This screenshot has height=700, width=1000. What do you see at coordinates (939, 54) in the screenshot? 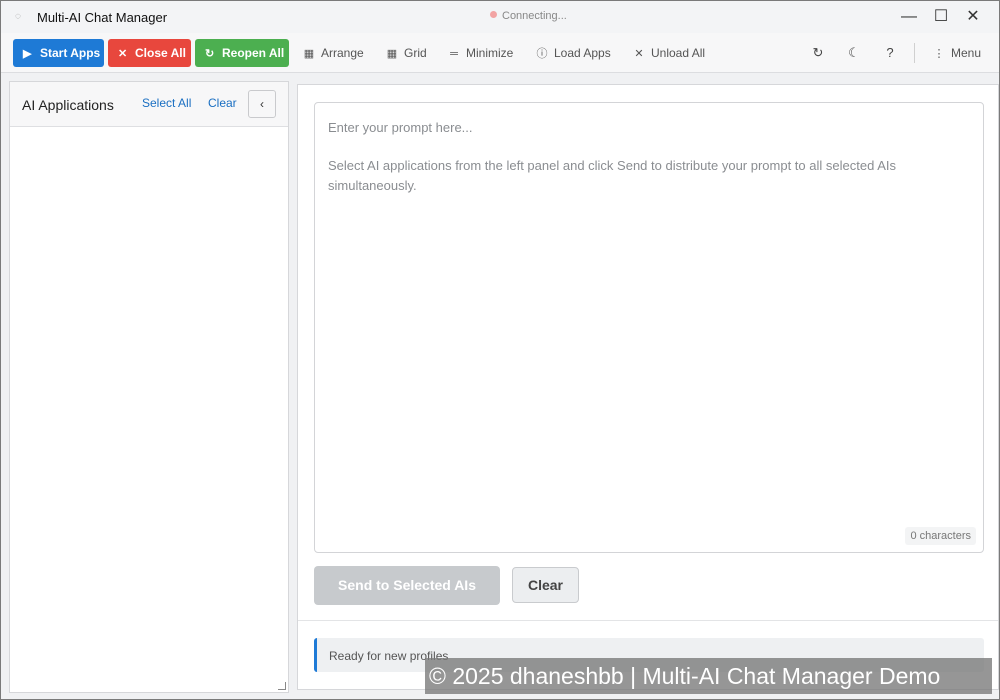
I see `more-vertical-icon: ⋮` at bounding box center [939, 54].